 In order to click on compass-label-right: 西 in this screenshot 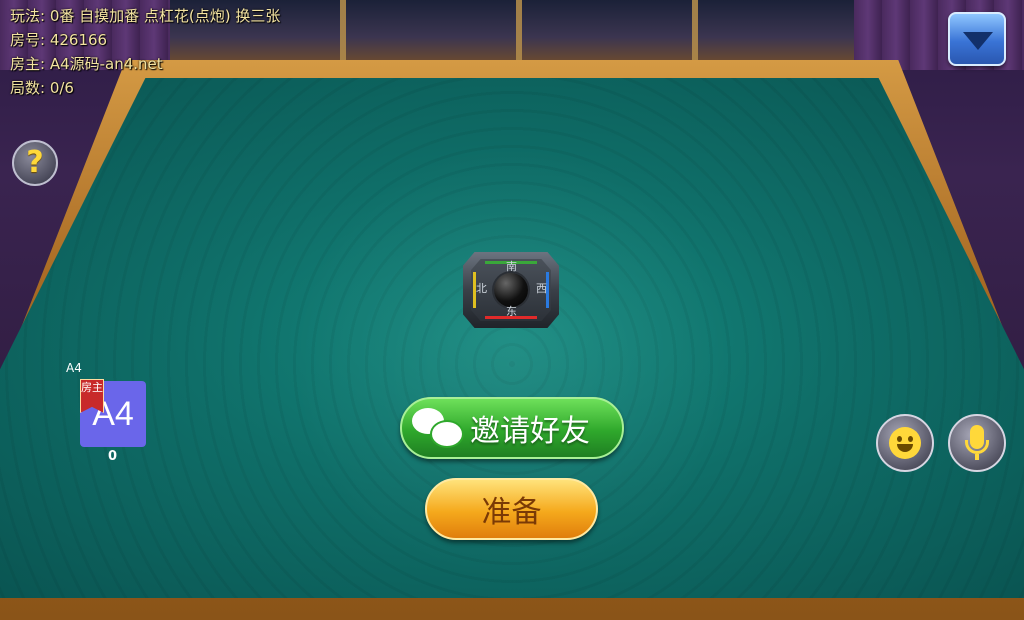, I will do `click(541, 288)`.